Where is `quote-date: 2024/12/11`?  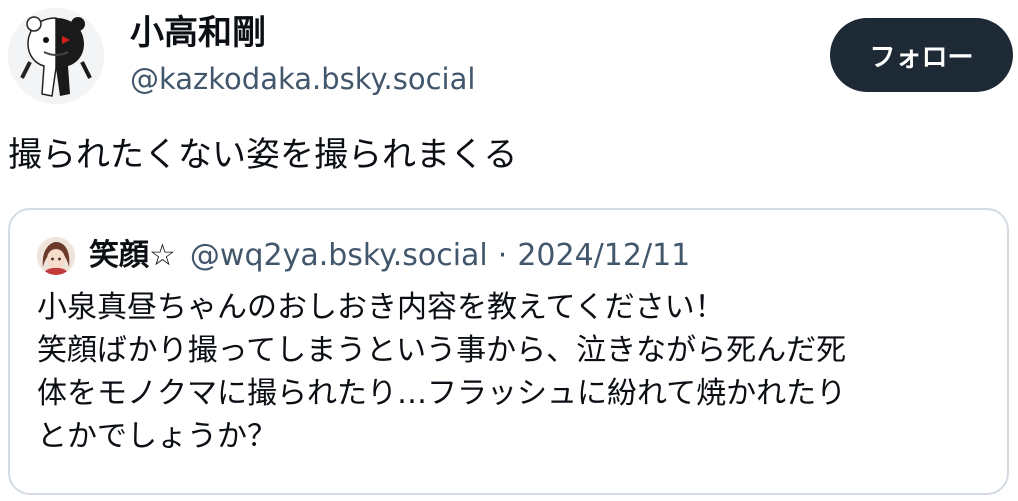 quote-date: 2024/12/11 is located at coordinates (604, 255).